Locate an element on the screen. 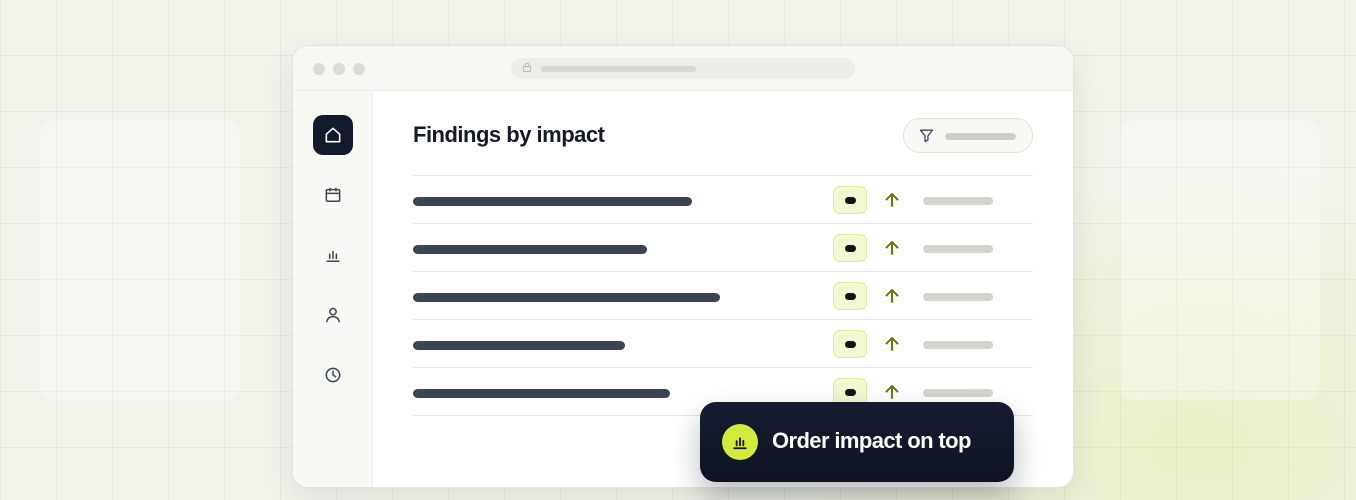 Image resolution: width=1356 pixels, height=500 pixels. sidebar is located at coordinates (333, 289).